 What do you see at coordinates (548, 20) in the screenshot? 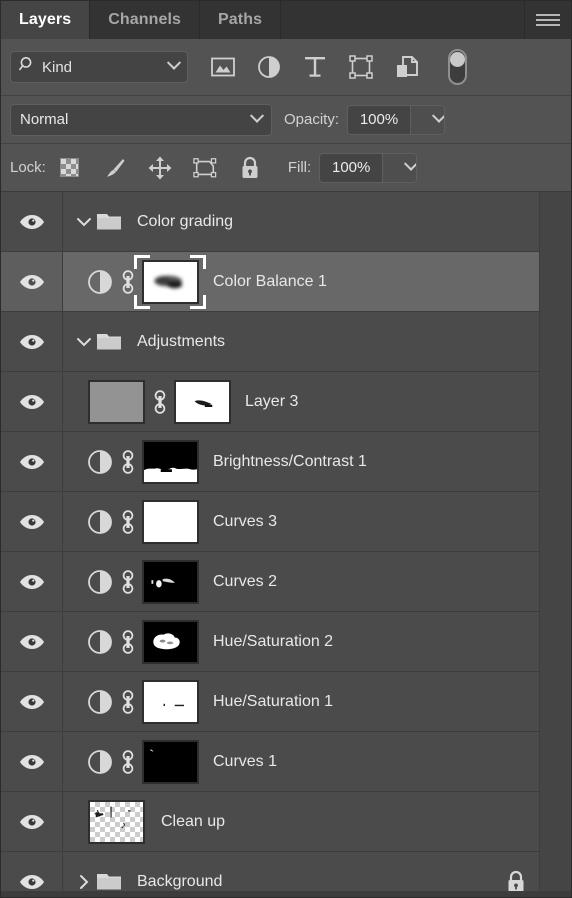
I see `panel-menu-button` at bounding box center [548, 20].